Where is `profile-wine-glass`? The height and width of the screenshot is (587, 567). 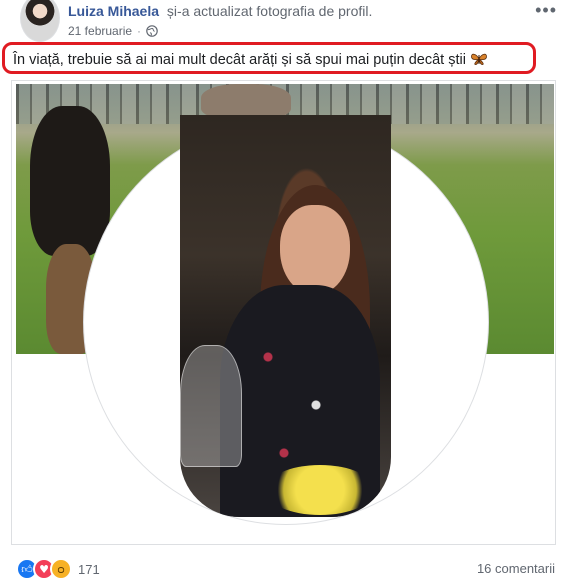 profile-wine-glass is located at coordinates (211, 406).